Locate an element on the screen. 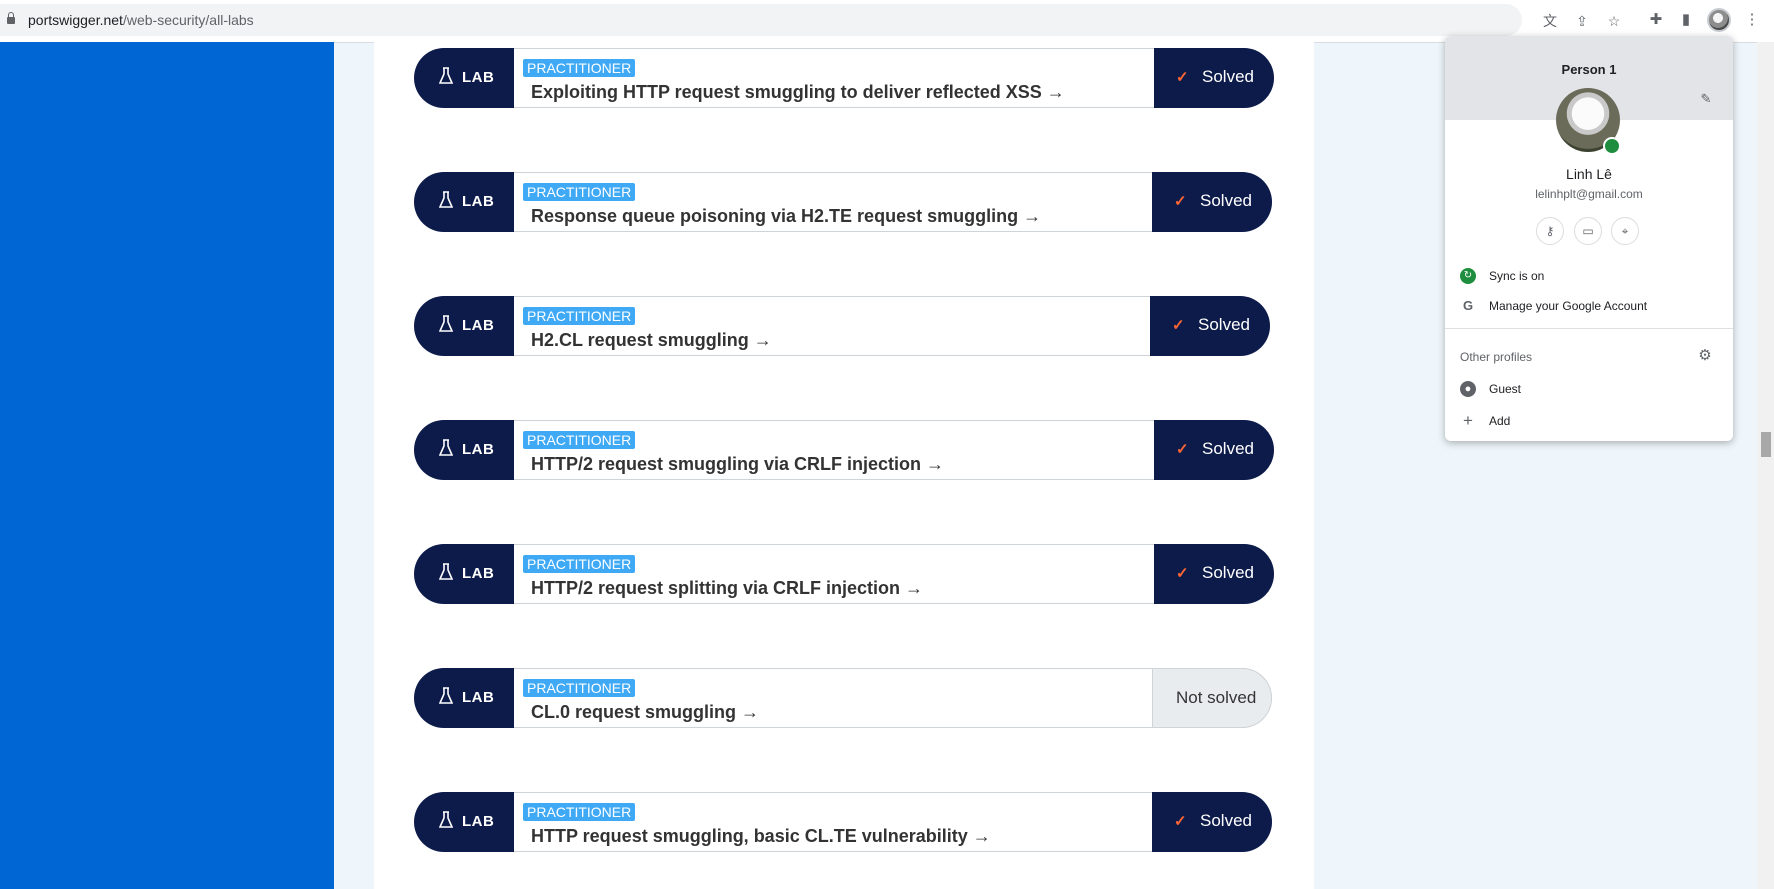 The image size is (1774, 889). lock-icon is located at coordinates (11, 18).